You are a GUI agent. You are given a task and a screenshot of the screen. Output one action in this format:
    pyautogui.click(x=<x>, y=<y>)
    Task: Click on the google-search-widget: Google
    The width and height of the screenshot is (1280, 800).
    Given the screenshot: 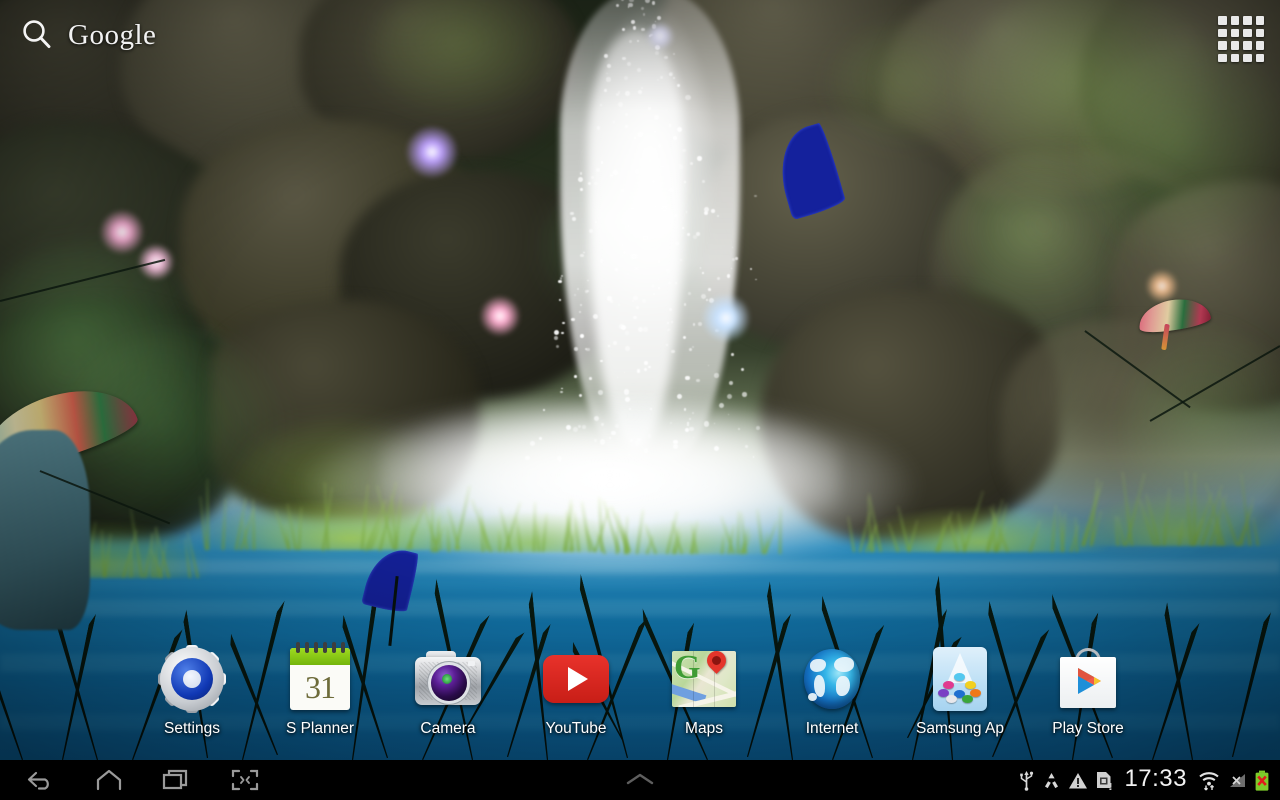 What is the action you would take?
    pyautogui.click(x=88, y=35)
    